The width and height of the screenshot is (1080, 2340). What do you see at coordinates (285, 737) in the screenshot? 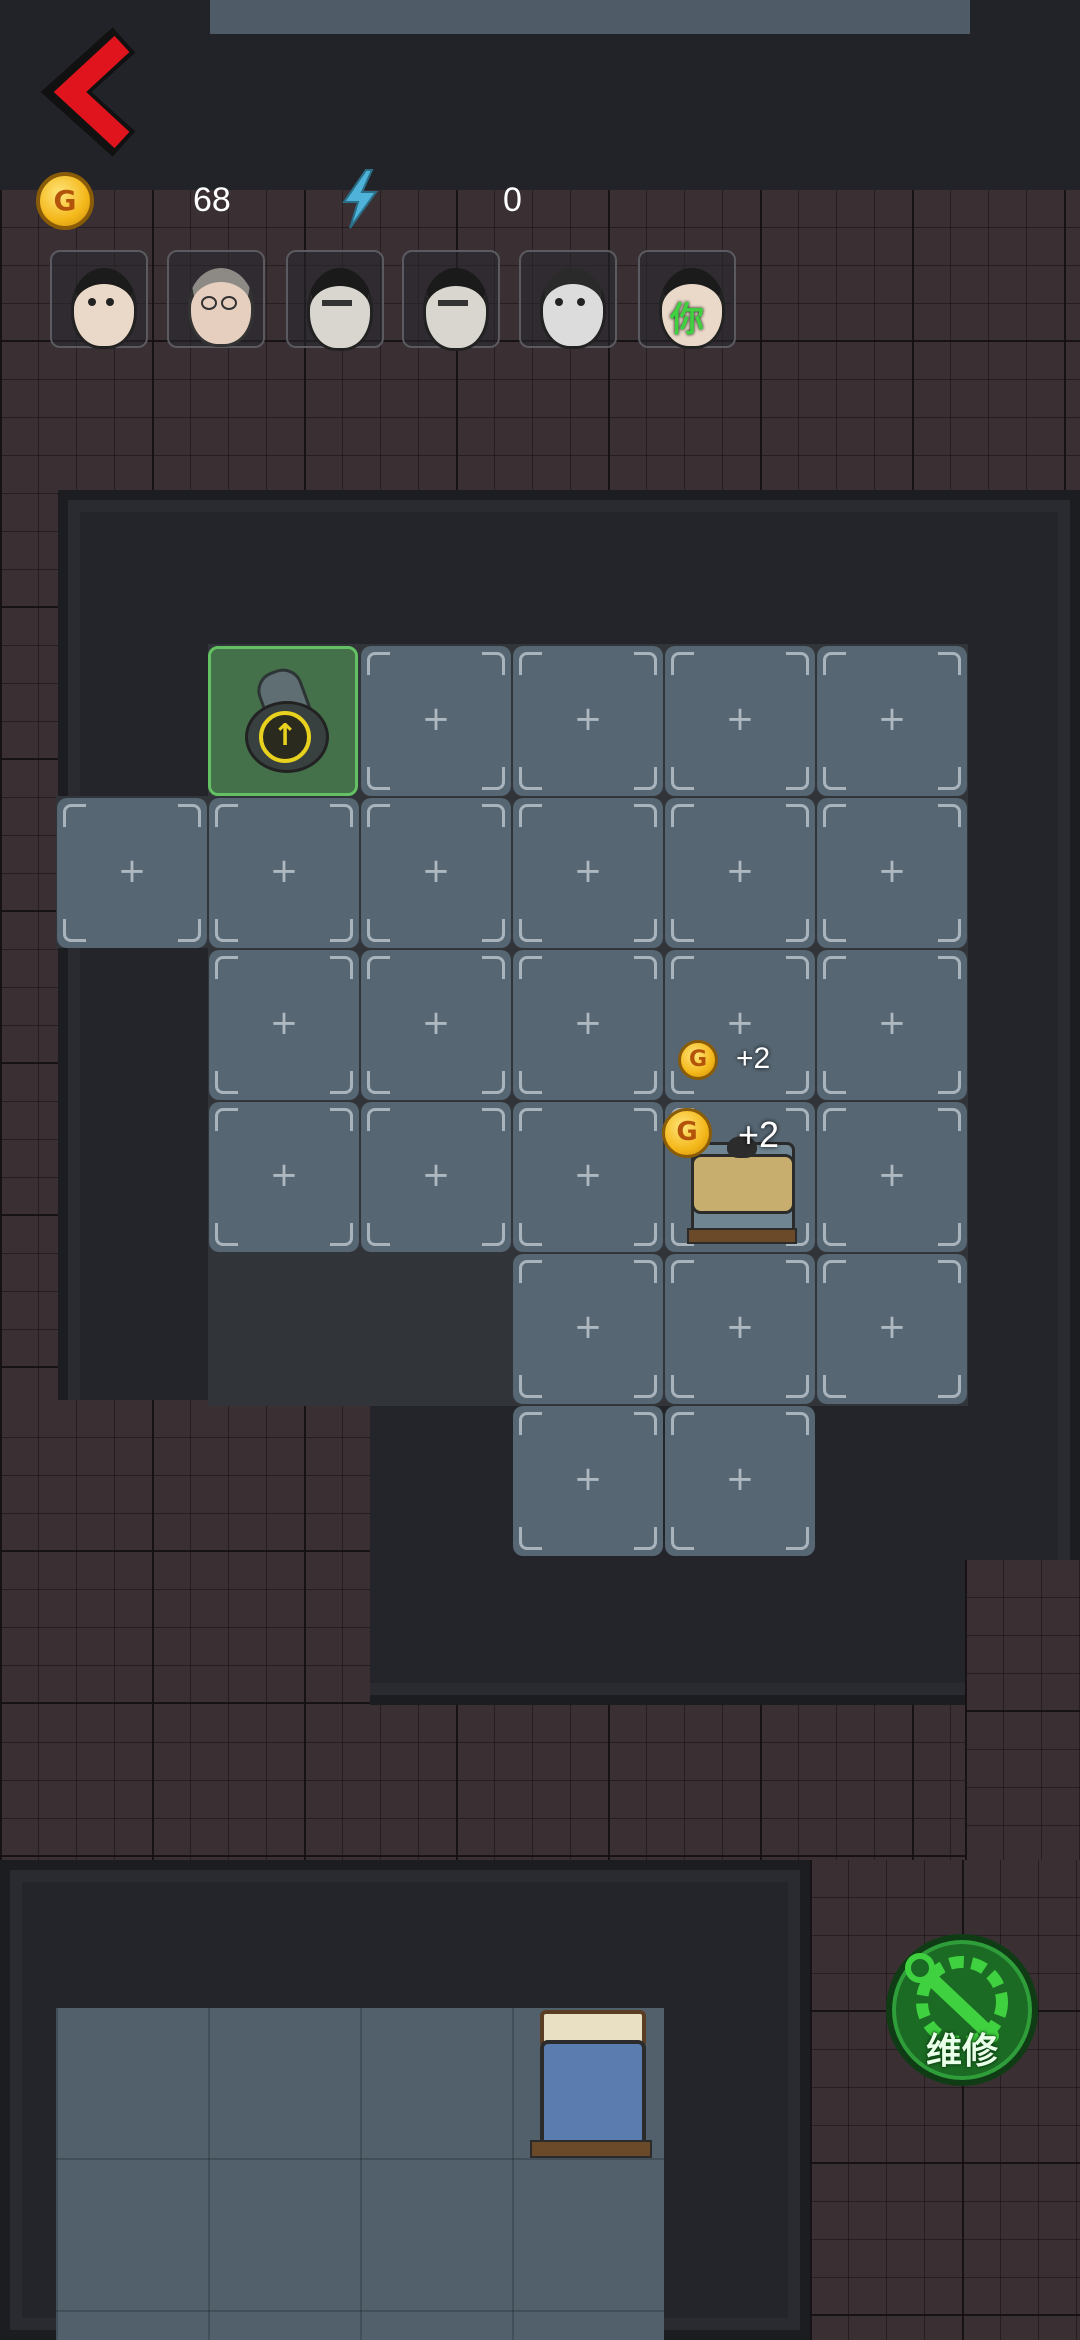
I see `arrow-up-icon: ↑` at bounding box center [285, 737].